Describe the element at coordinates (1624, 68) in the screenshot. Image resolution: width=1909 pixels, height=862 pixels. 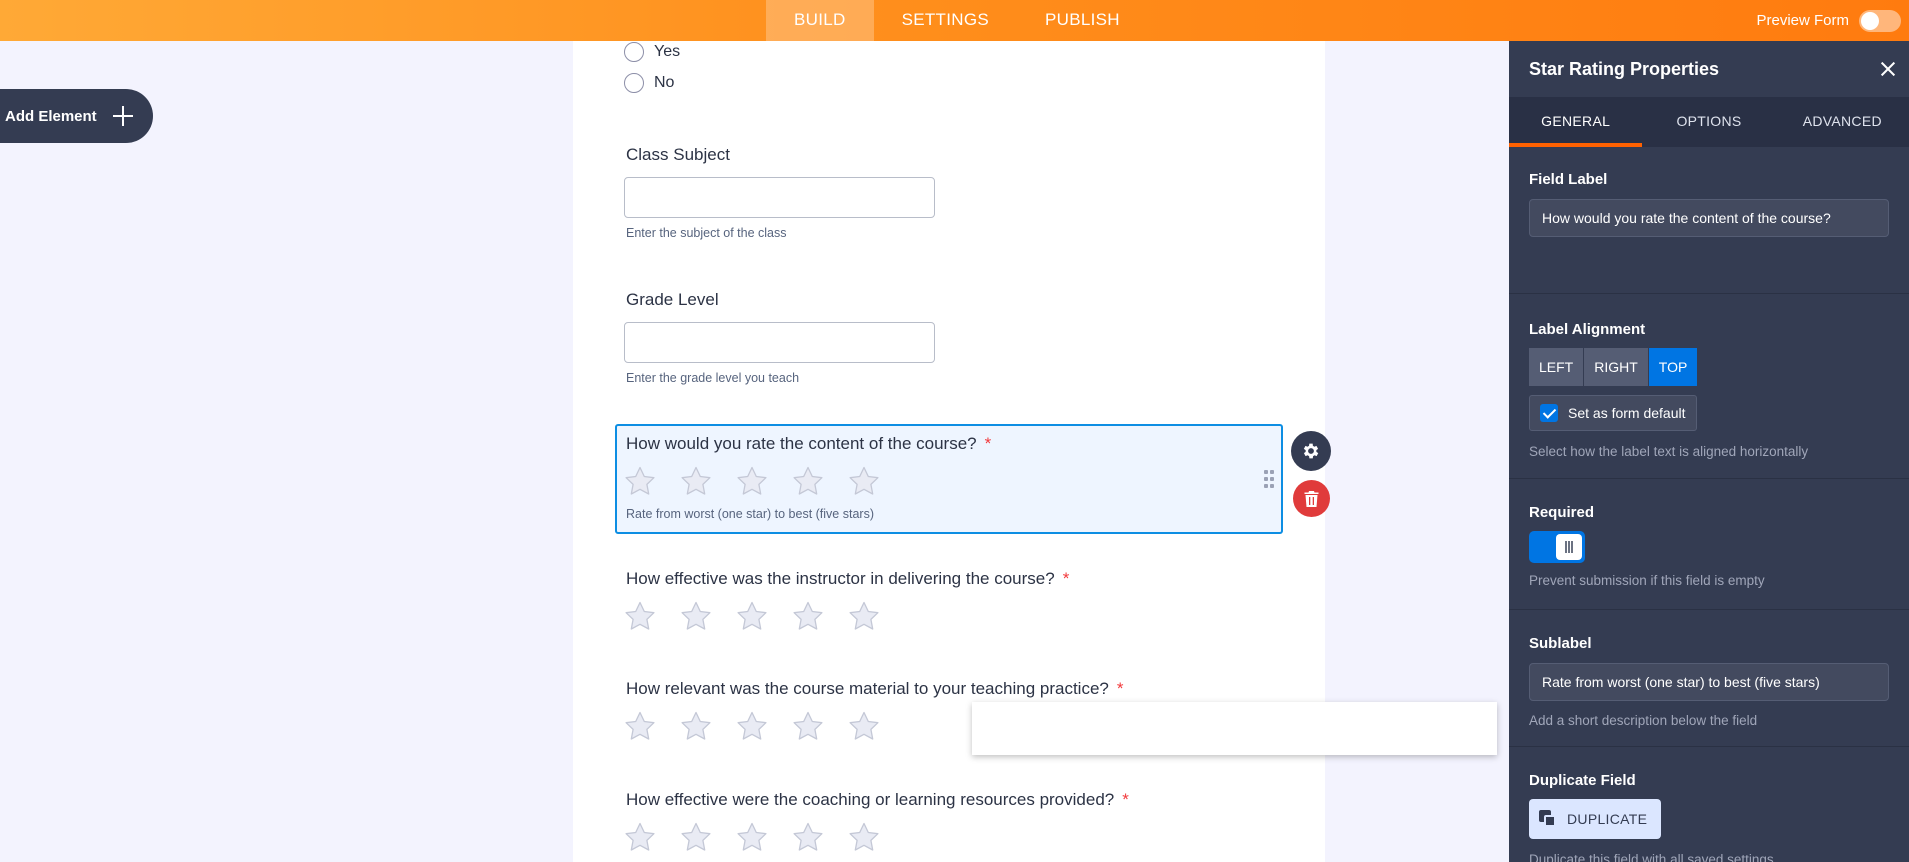
I see `panel-title: Star Rating Properties` at that location.